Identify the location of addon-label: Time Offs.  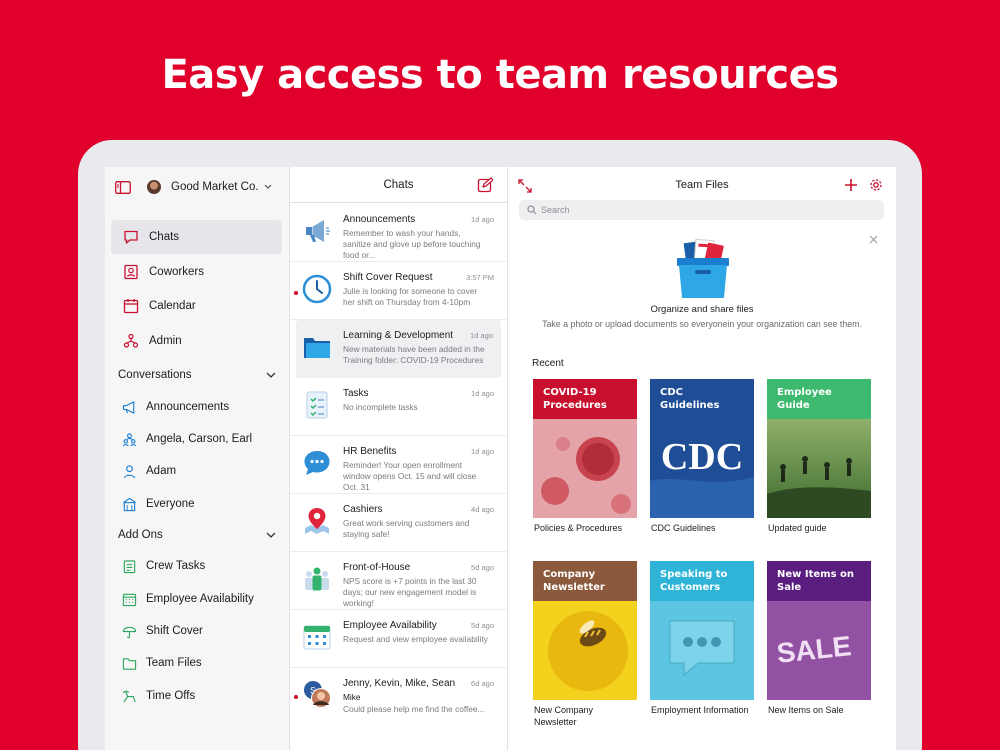
(171, 696).